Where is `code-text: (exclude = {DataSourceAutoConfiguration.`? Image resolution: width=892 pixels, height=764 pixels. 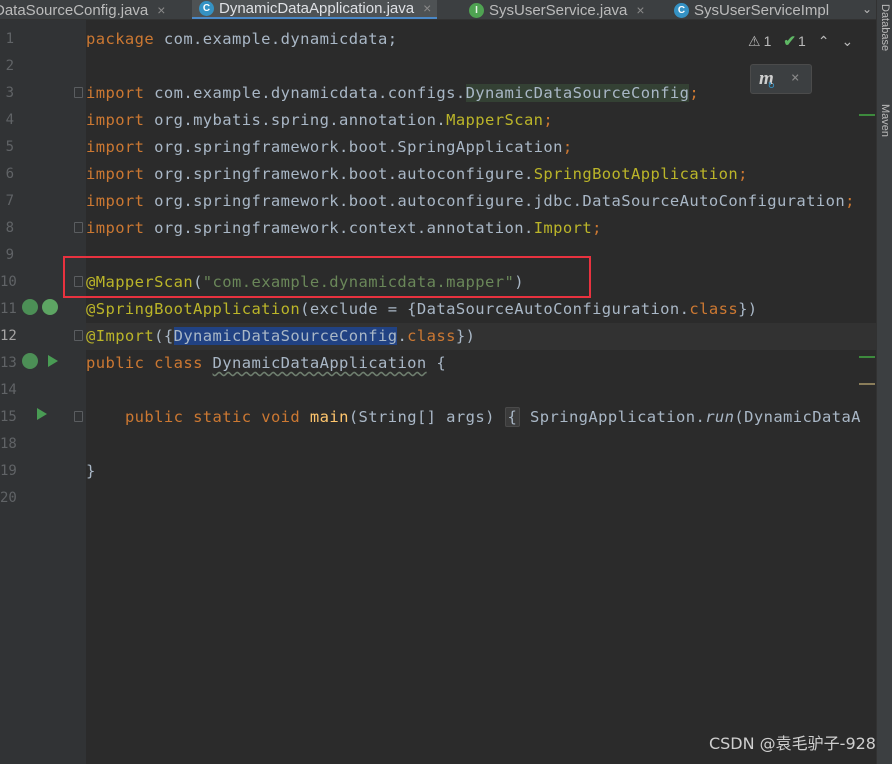 code-text: (exclude = {DataSourceAutoConfiguration. is located at coordinates (495, 309).